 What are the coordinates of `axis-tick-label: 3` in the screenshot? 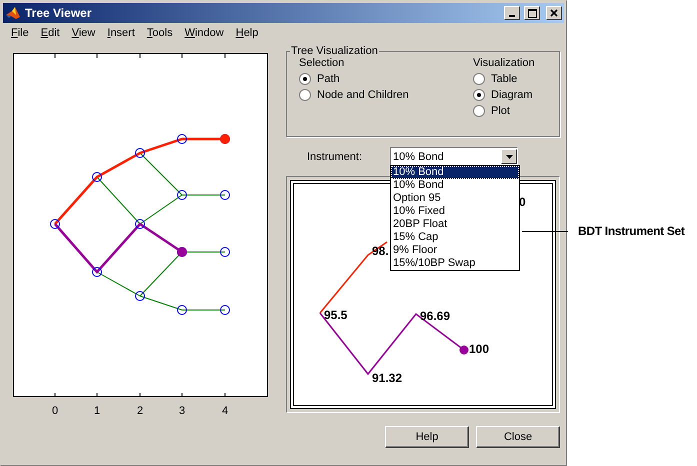 It's located at (182, 411).